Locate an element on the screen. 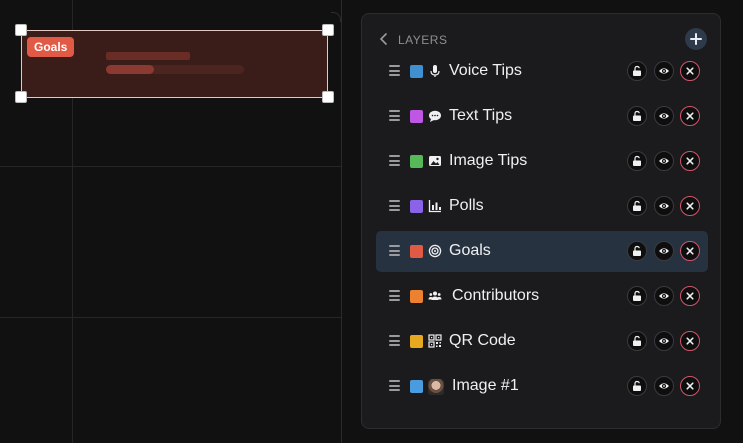 This screenshot has width=743, height=443. layer-name: Contributors is located at coordinates (496, 295).